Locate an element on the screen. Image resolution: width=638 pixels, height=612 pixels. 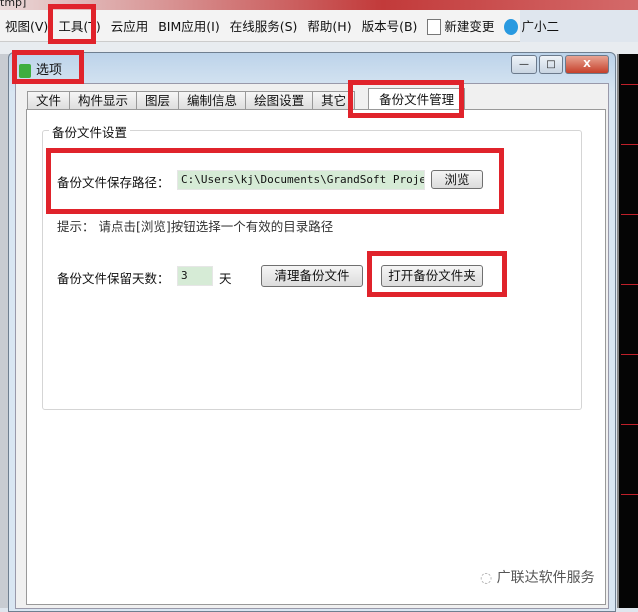
menu-new-change: 新建变更 is located at coordinates (460, 26).